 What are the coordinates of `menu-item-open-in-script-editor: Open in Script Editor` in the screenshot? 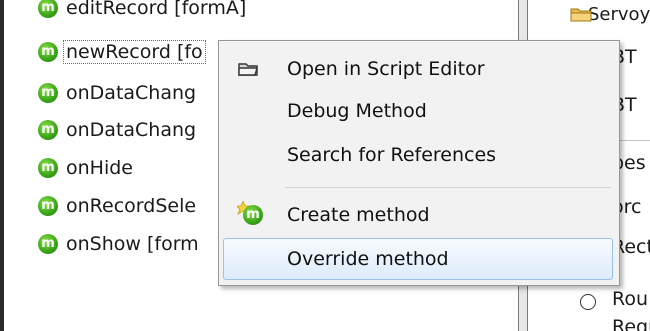 It's located at (418, 69).